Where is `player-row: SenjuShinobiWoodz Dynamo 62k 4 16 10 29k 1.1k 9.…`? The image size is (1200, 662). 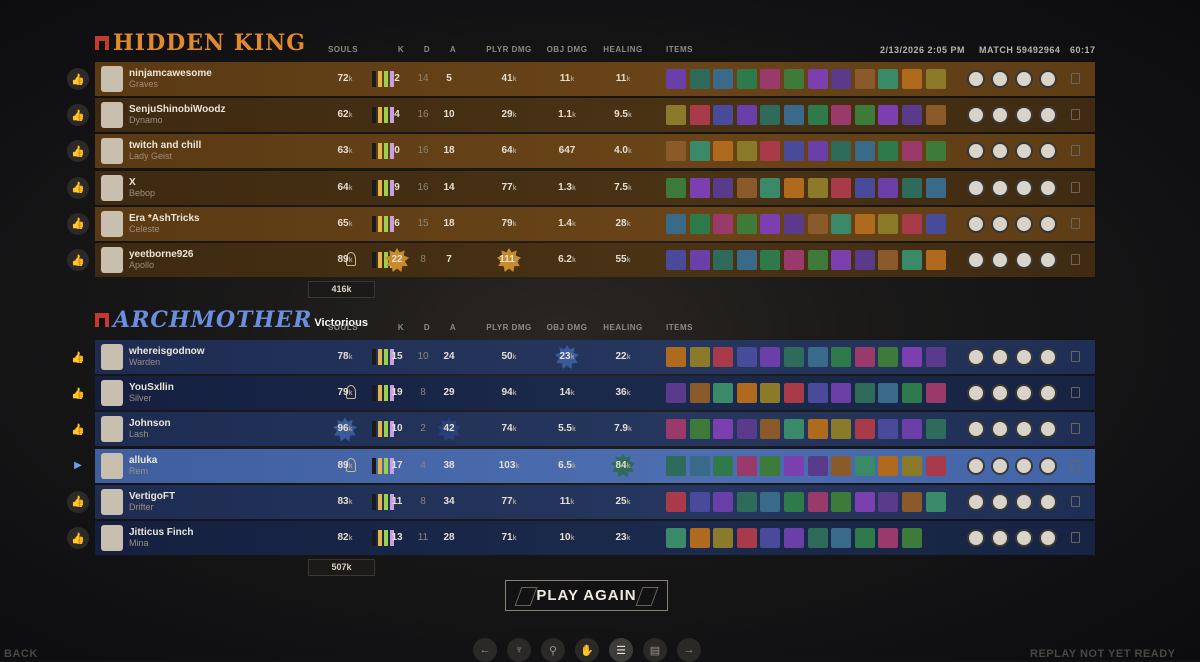
player-row: SenjuShinobiWoodz Dynamo 62k 4 16 10 29k 1.1k 9.… is located at coordinates (595, 115).